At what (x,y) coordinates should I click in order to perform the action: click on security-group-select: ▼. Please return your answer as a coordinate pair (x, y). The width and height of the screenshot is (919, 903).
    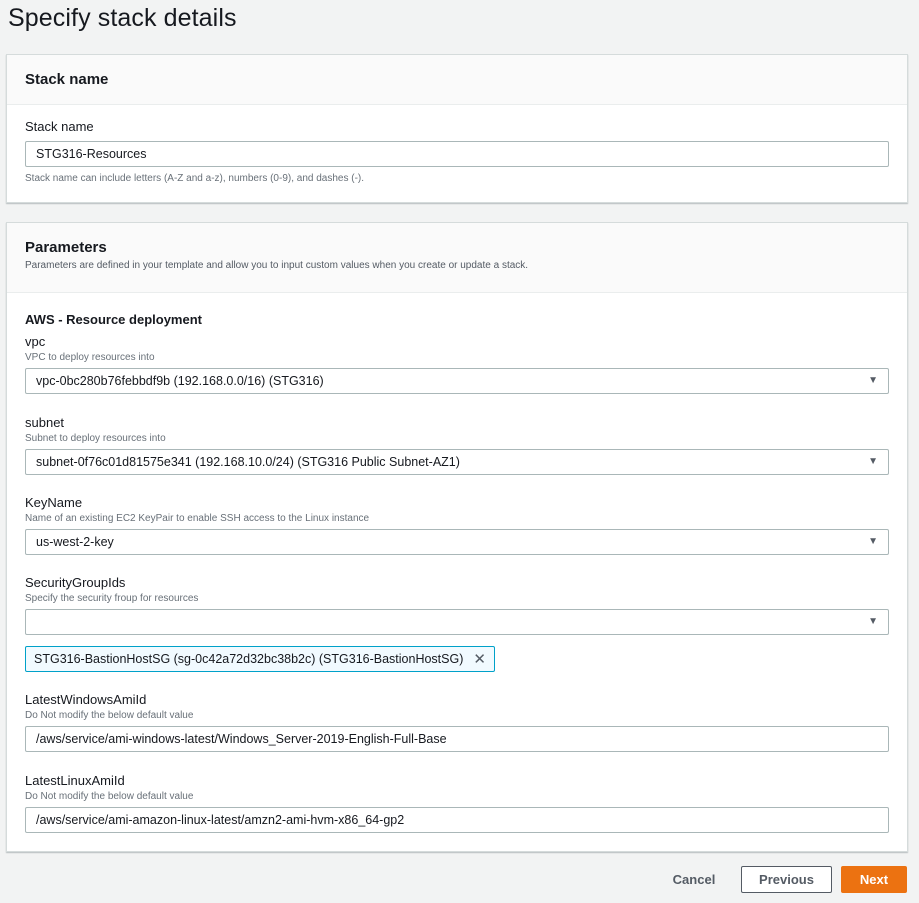
    Looking at the image, I should click on (457, 622).